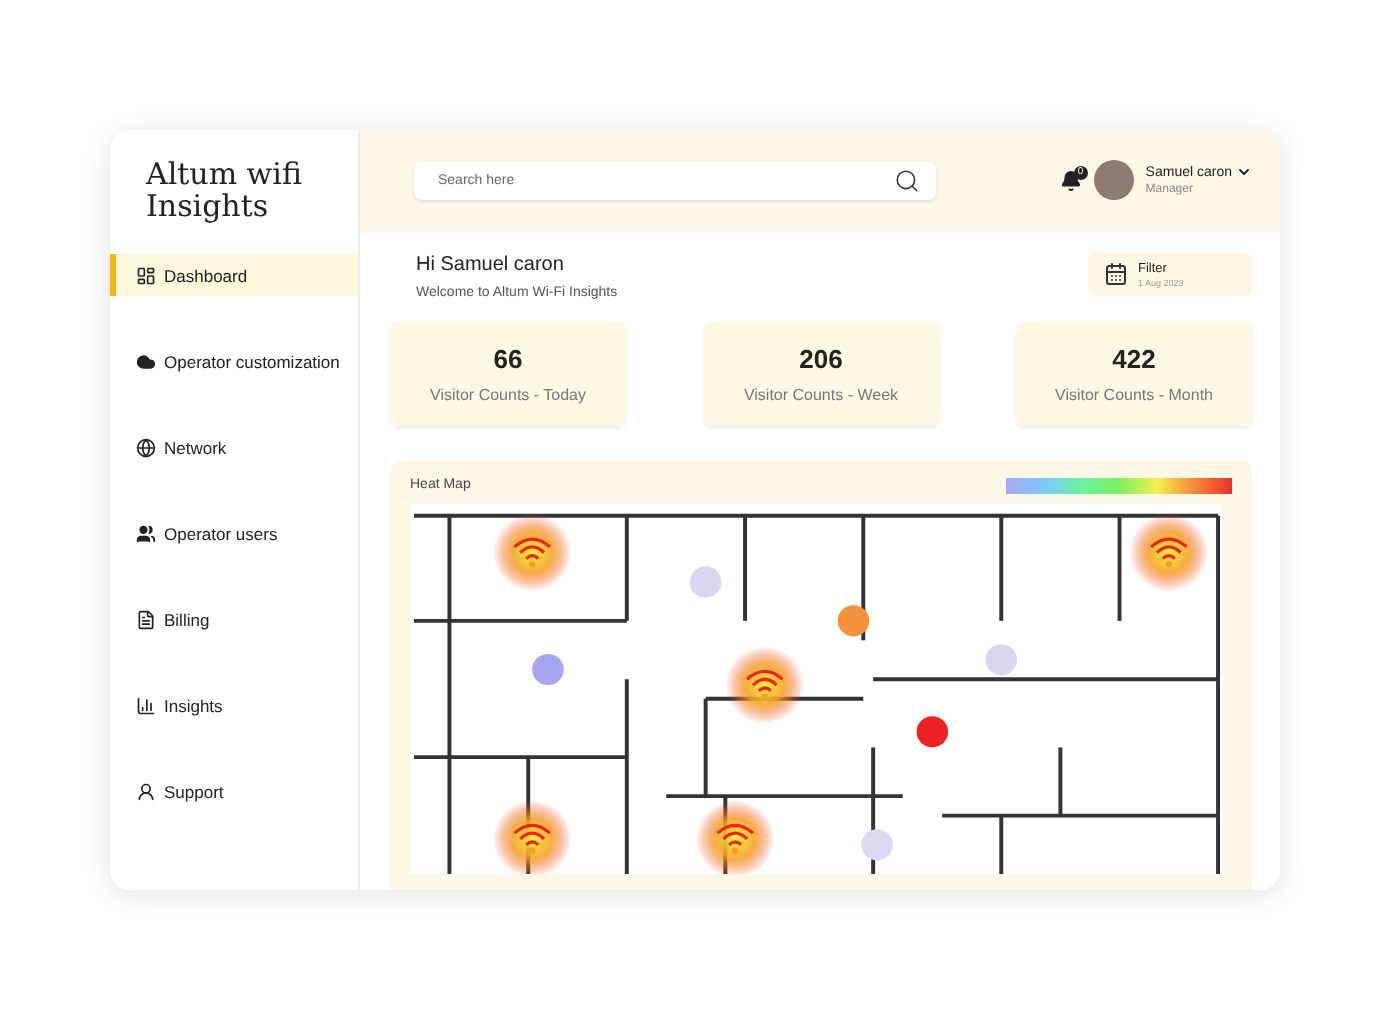 This screenshot has height=1022, width=1382. I want to click on notification-bell-icon, so click(1070, 180).